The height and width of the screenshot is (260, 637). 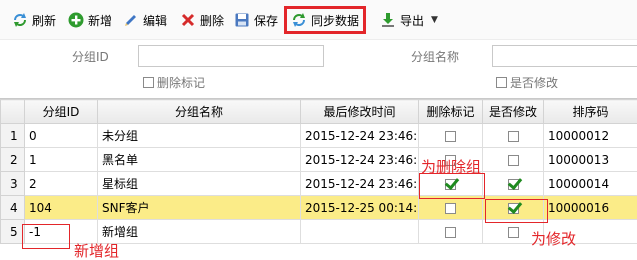 What do you see at coordinates (188, 20) in the screenshot?
I see `close-icon` at bounding box center [188, 20].